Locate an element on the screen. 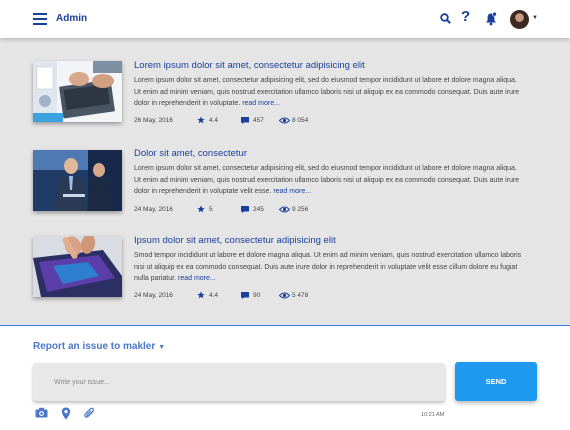 This screenshot has height=430, width=570. article-title: Dolor sit amet, consectetur is located at coordinates (190, 153).